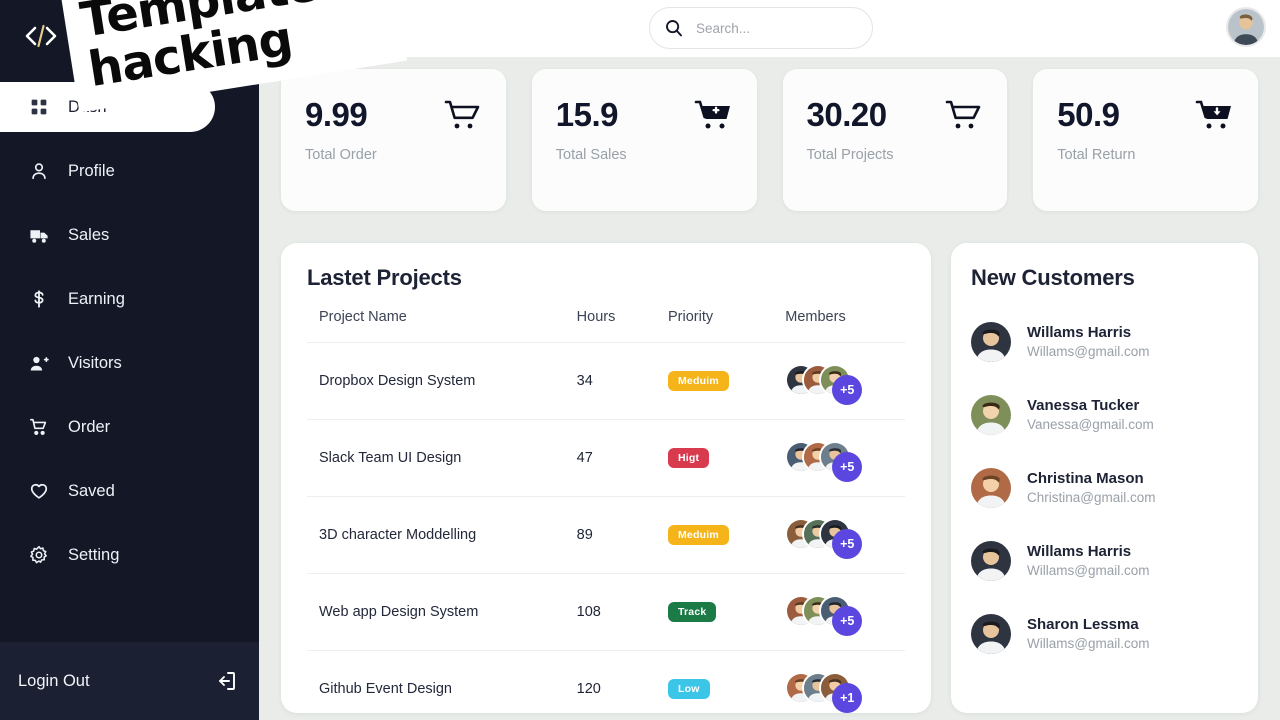  I want to click on stat-value: 30.20, so click(847, 114).